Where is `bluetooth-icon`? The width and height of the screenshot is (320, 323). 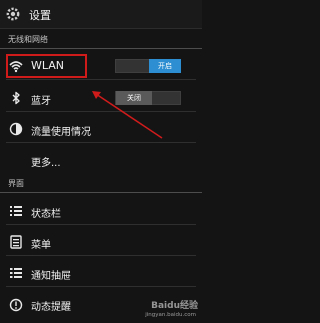
bluetooth-icon is located at coordinates (16, 98).